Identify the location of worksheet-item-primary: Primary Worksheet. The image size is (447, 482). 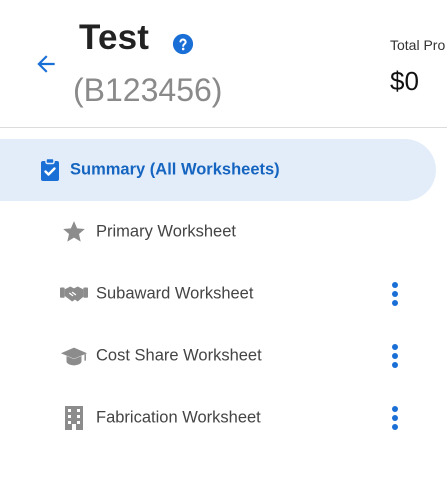
(223, 232).